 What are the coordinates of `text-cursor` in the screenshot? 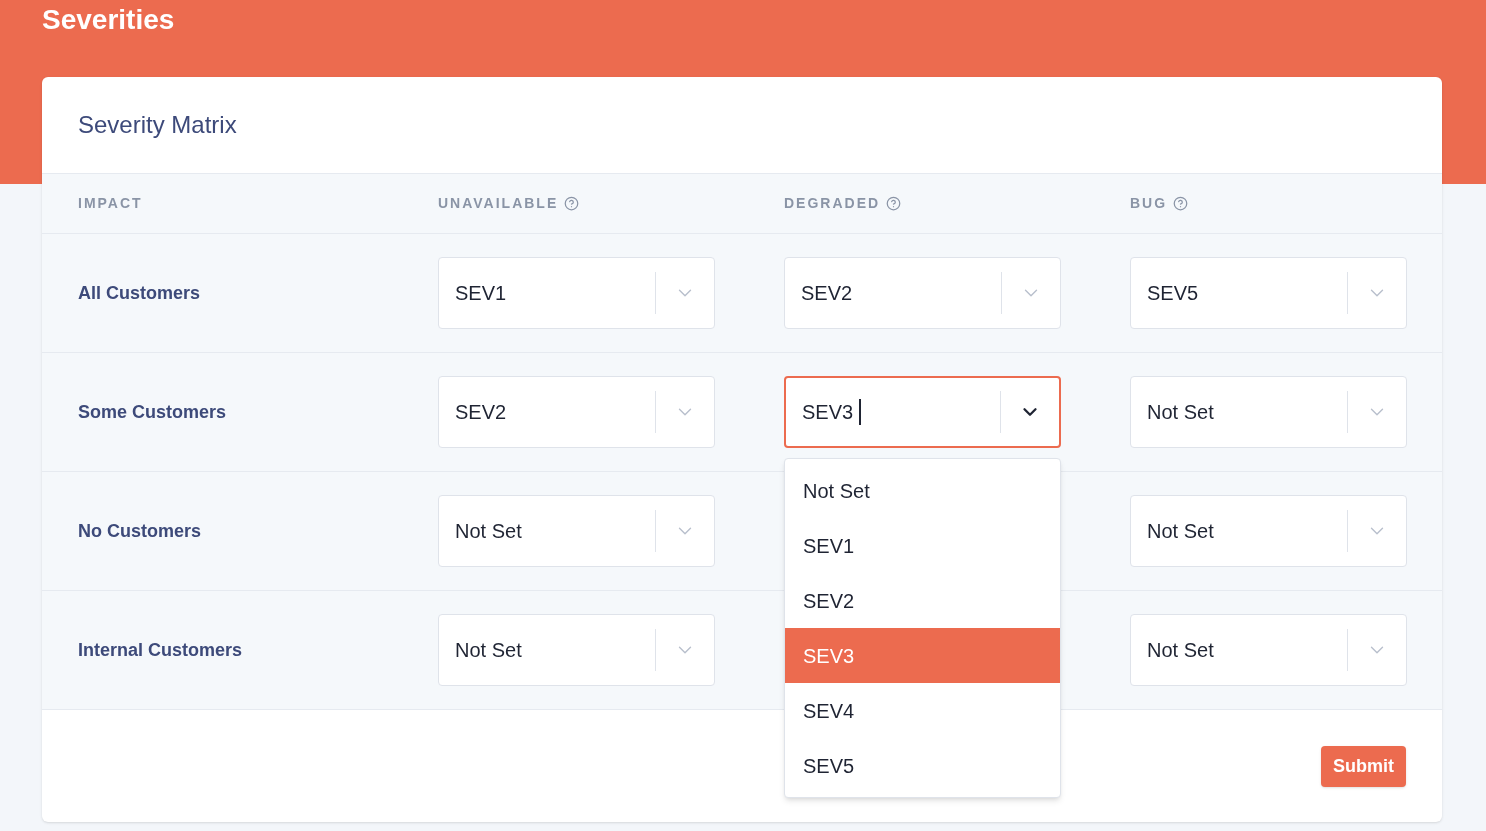 It's located at (860, 412).